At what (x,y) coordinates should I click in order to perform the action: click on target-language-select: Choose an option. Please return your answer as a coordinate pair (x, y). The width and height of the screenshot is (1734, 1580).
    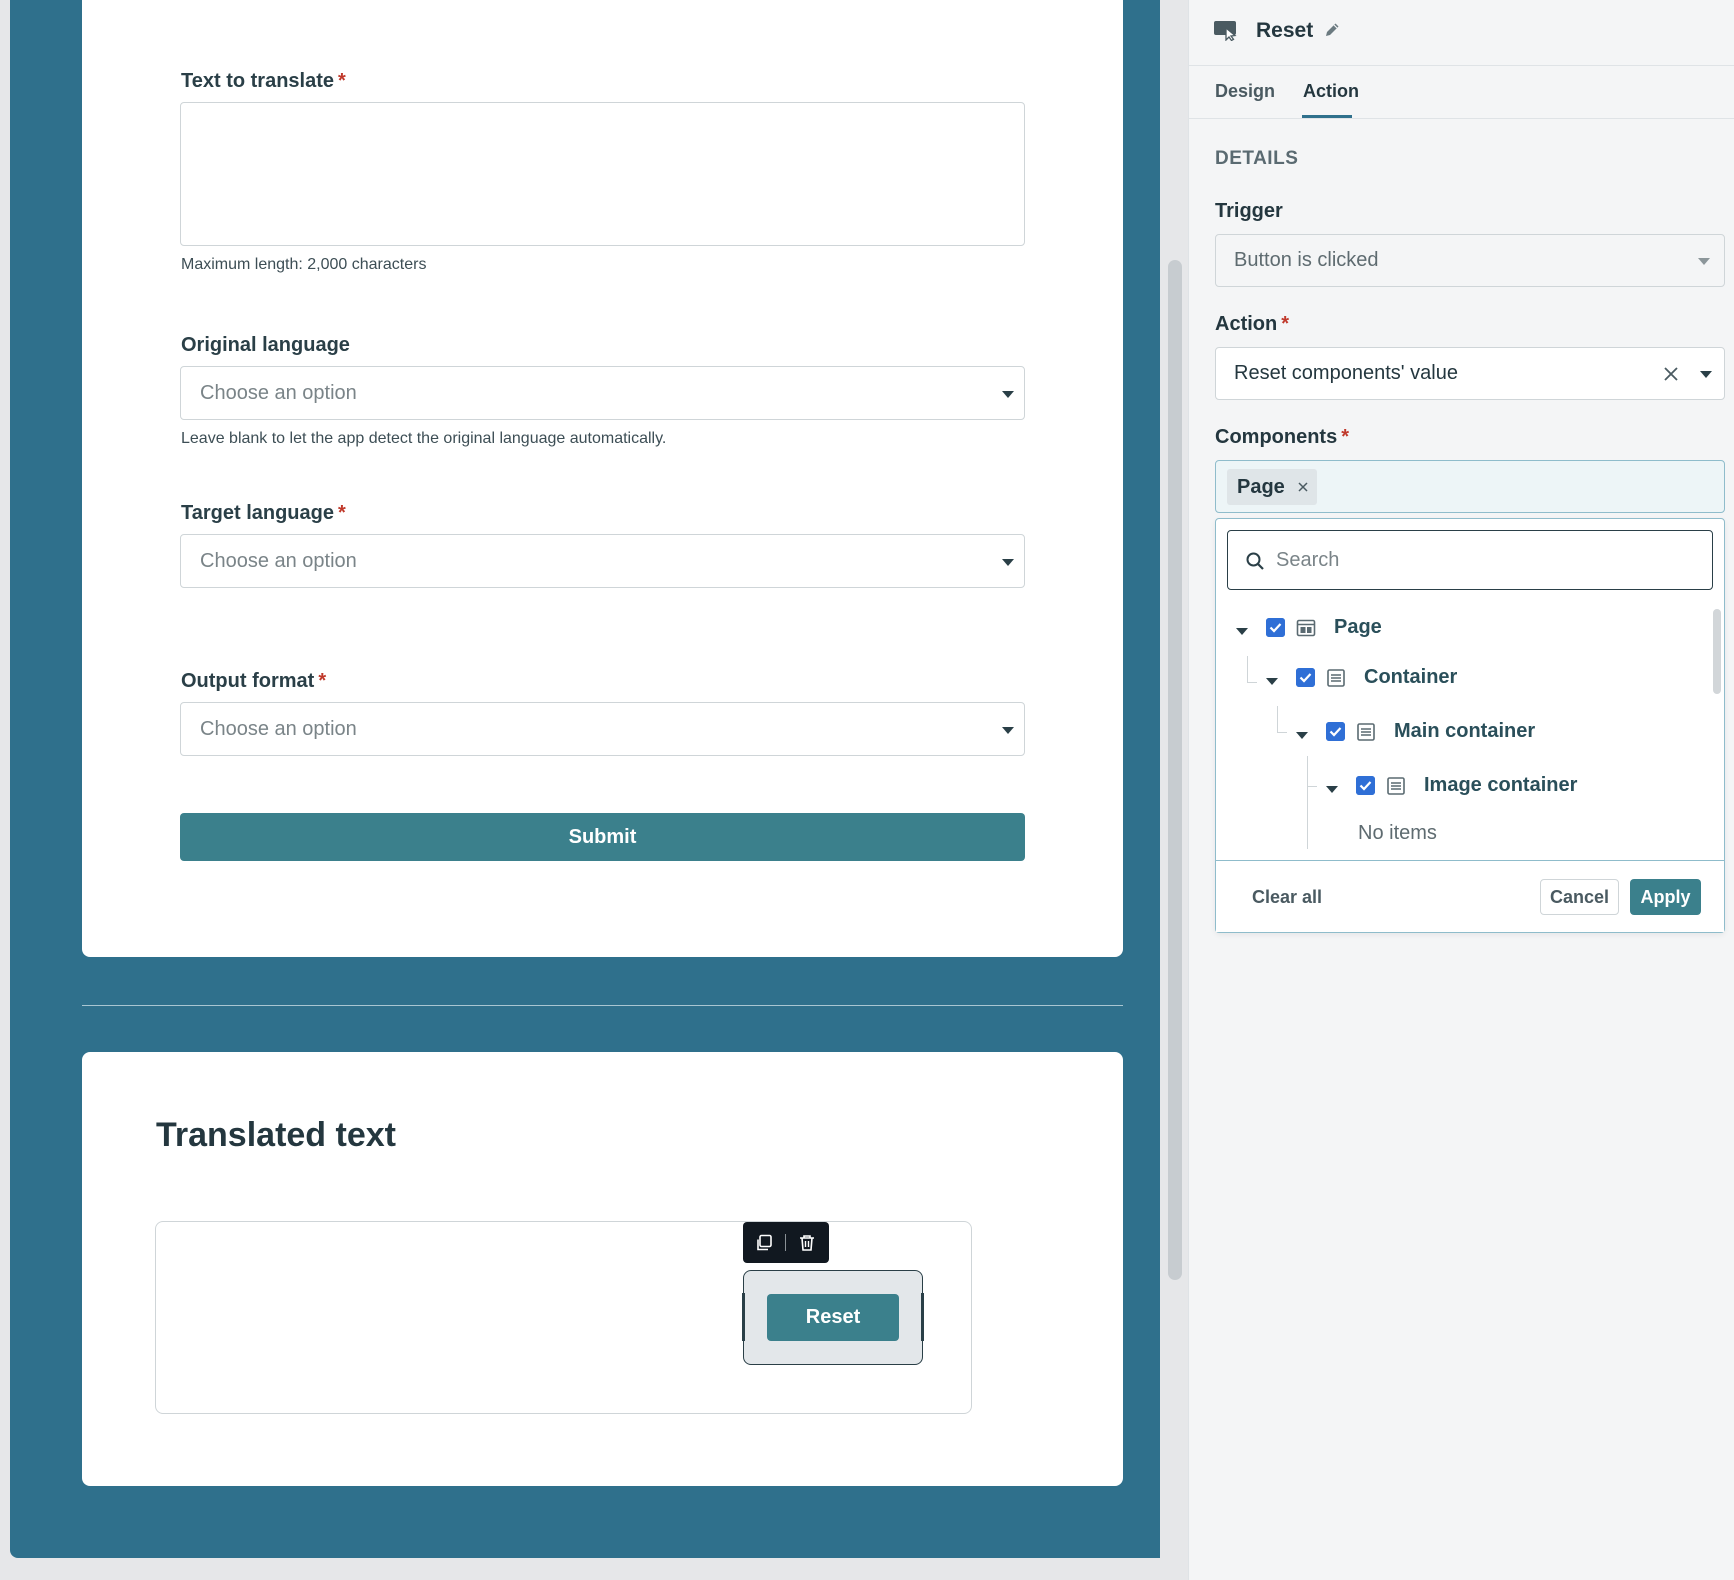
    Looking at the image, I should click on (602, 561).